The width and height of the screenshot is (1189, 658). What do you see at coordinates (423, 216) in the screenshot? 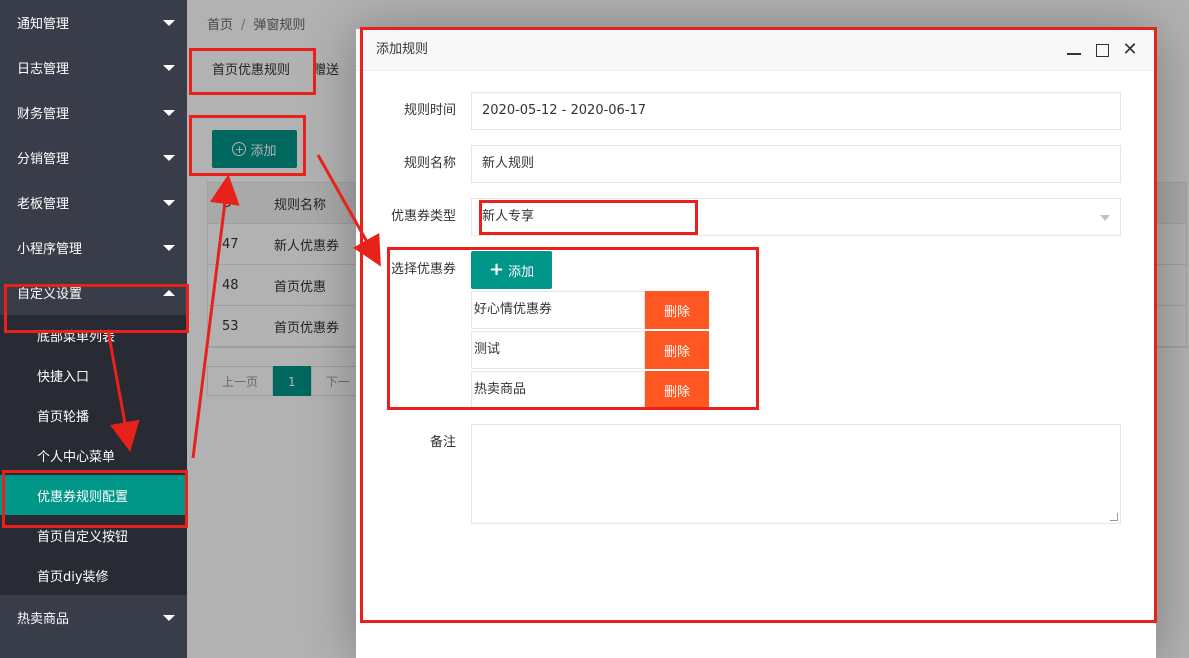
I see `coupon-type-label: 优惠券类型` at bounding box center [423, 216].